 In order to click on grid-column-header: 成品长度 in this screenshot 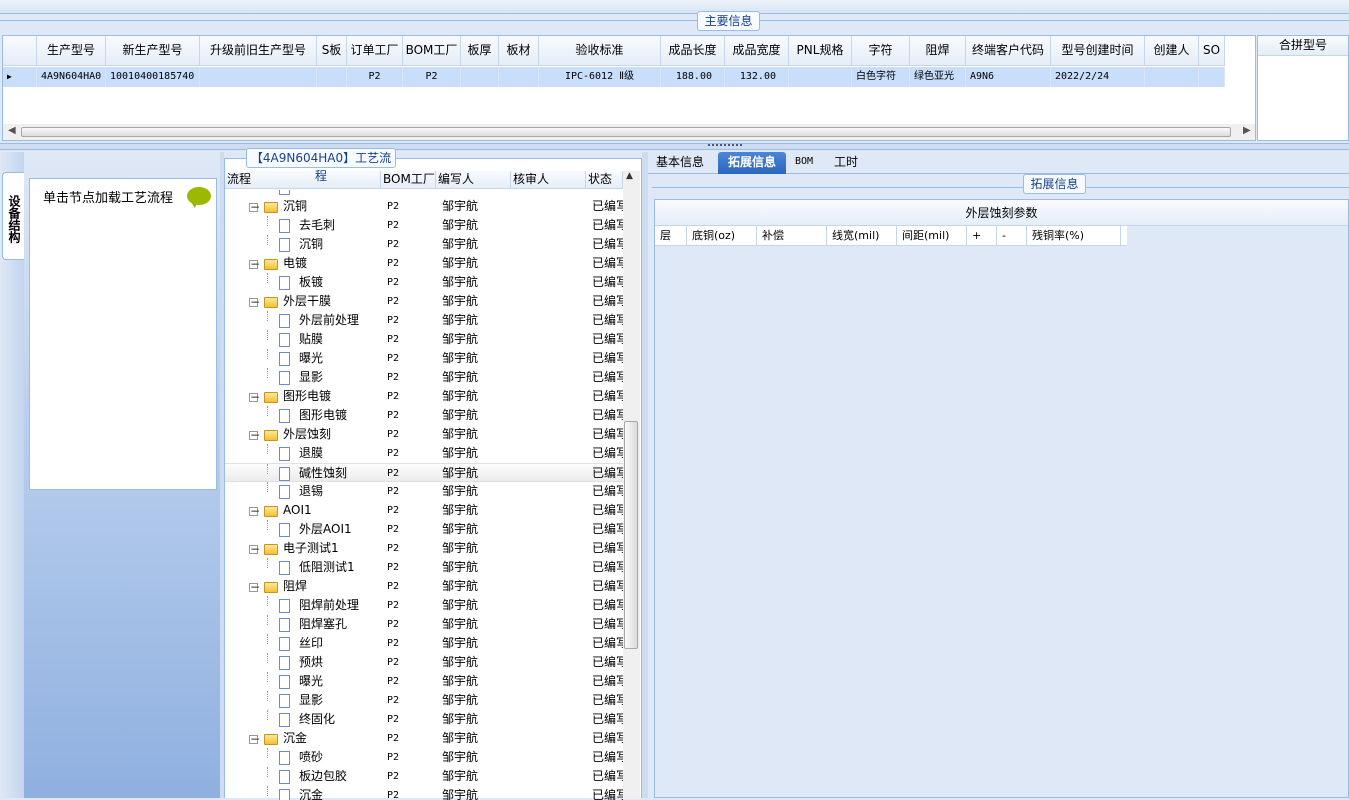, I will do `click(693, 50)`.